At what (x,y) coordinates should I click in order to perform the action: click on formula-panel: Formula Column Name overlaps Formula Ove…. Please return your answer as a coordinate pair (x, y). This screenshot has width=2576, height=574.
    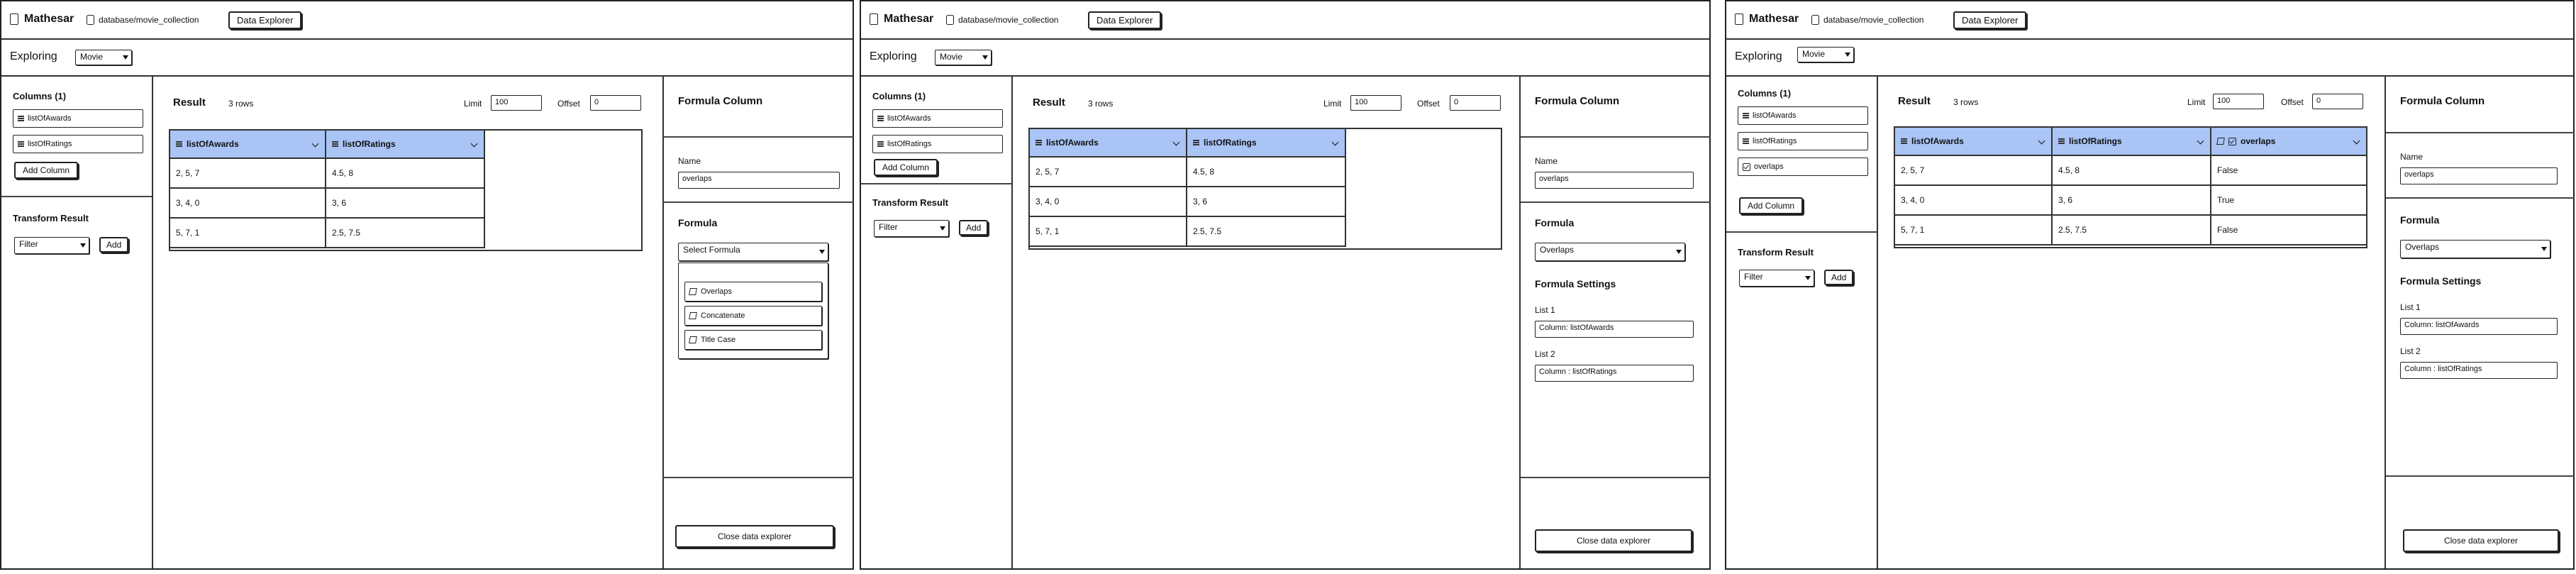
    Looking at the image, I should click on (1615, 322).